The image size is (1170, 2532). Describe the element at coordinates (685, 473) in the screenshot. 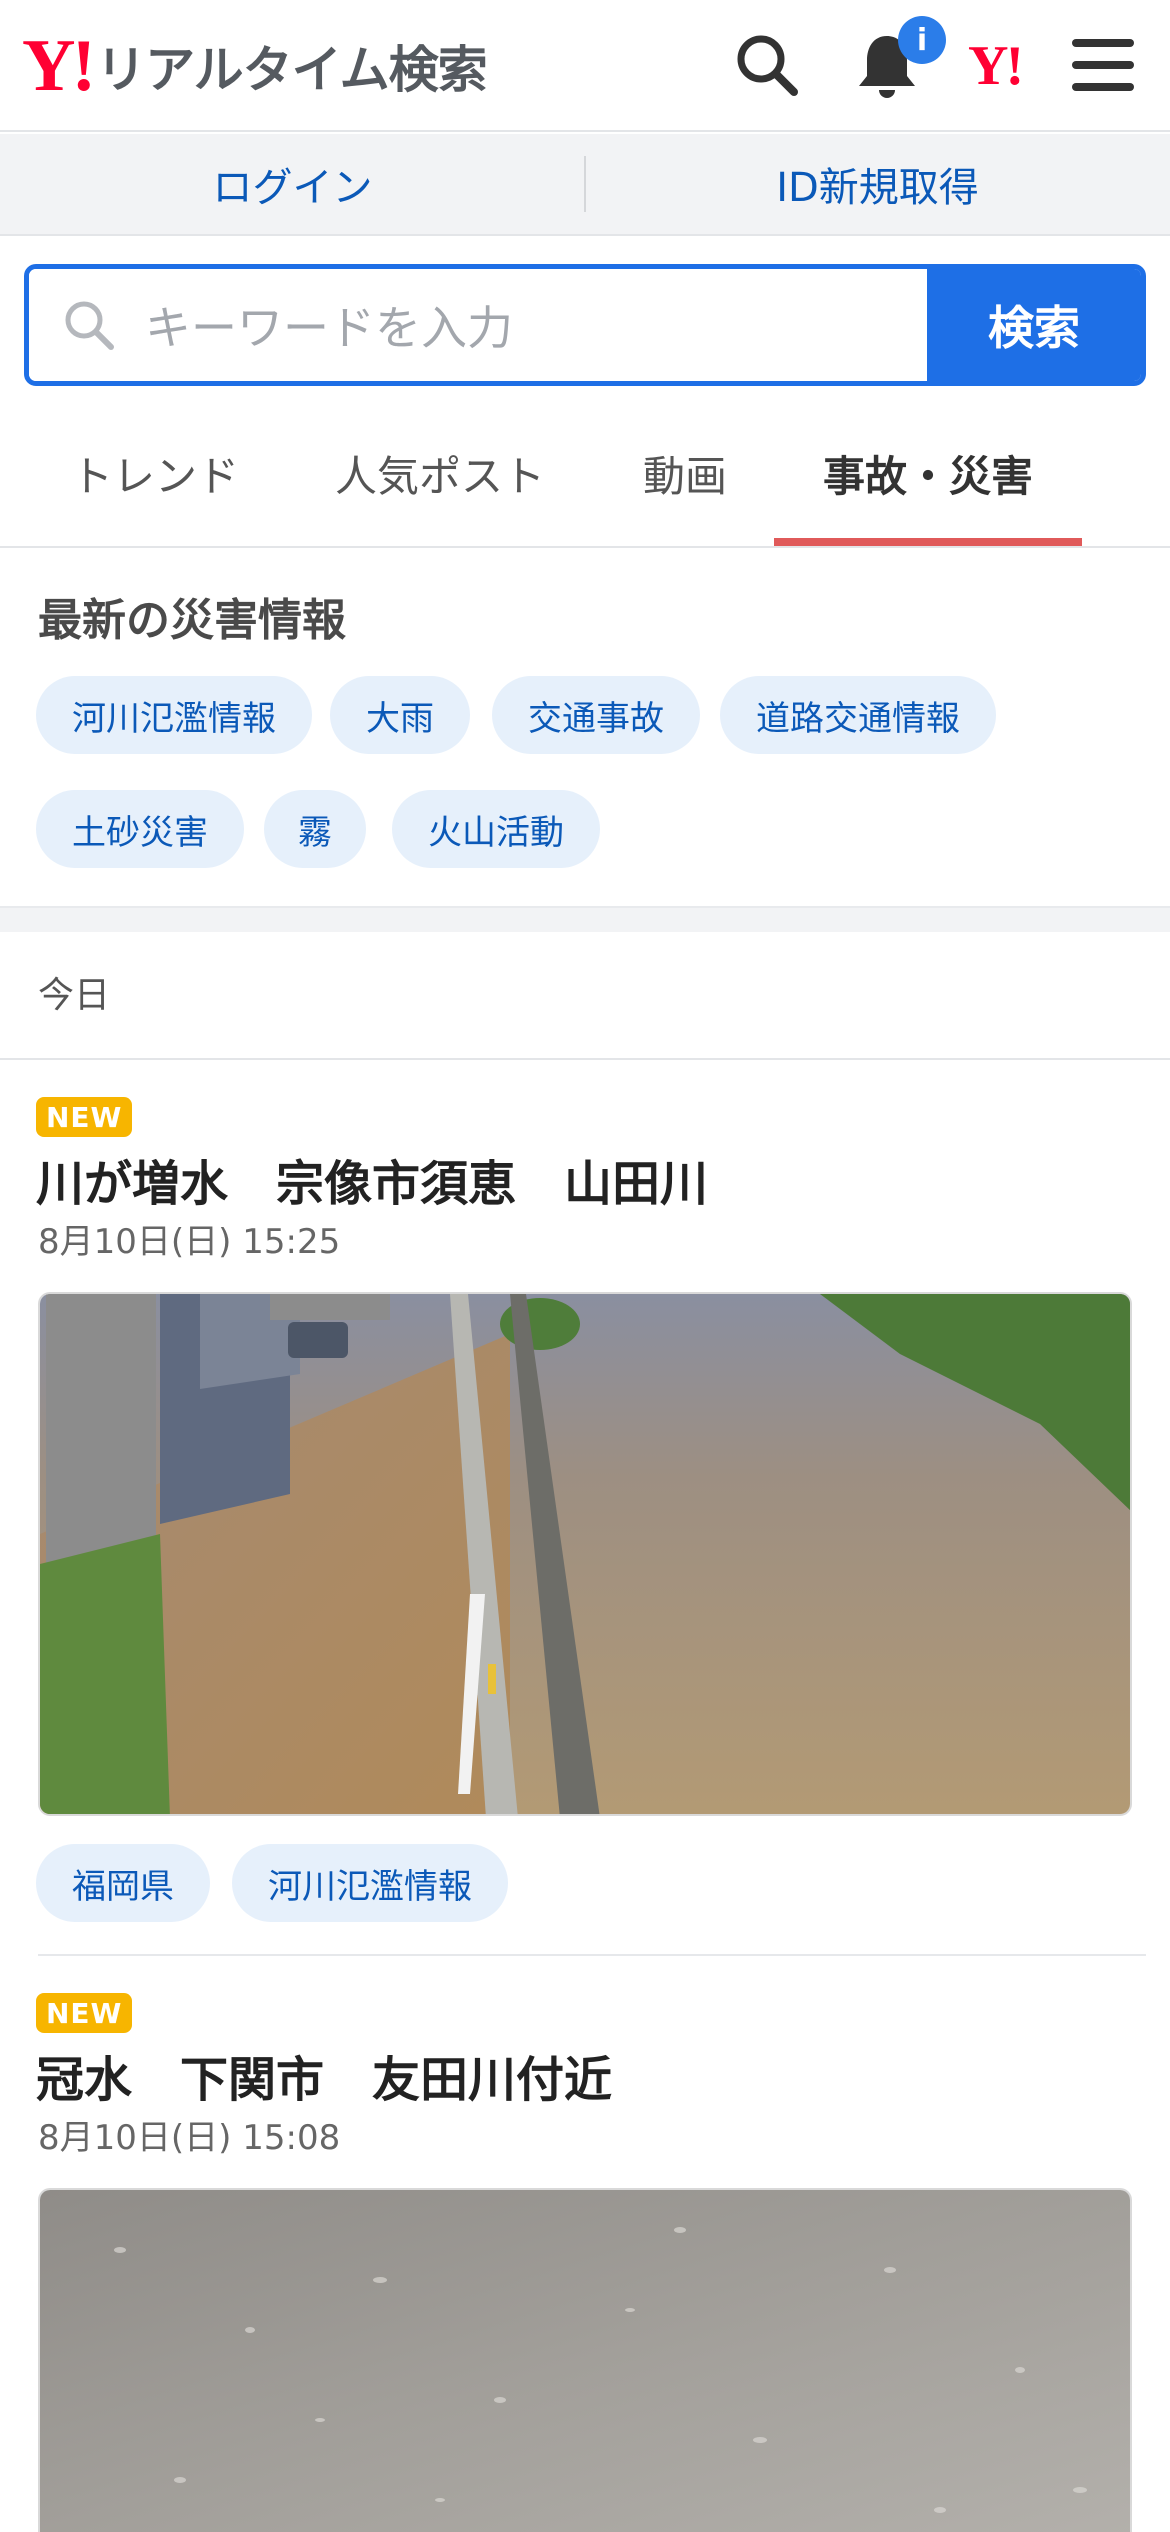

I see `tab-video: 動画` at that location.